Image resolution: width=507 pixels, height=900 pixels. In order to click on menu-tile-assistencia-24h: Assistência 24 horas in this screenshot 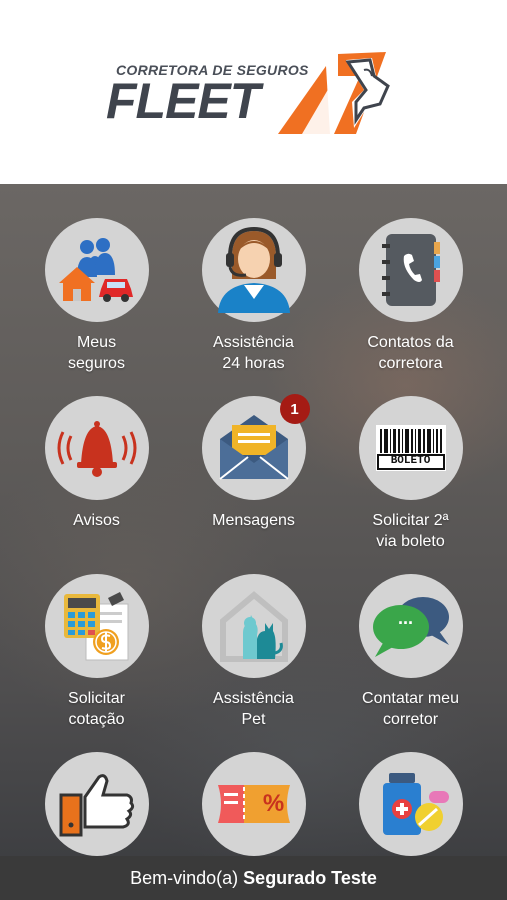, I will do `click(253, 296)`.